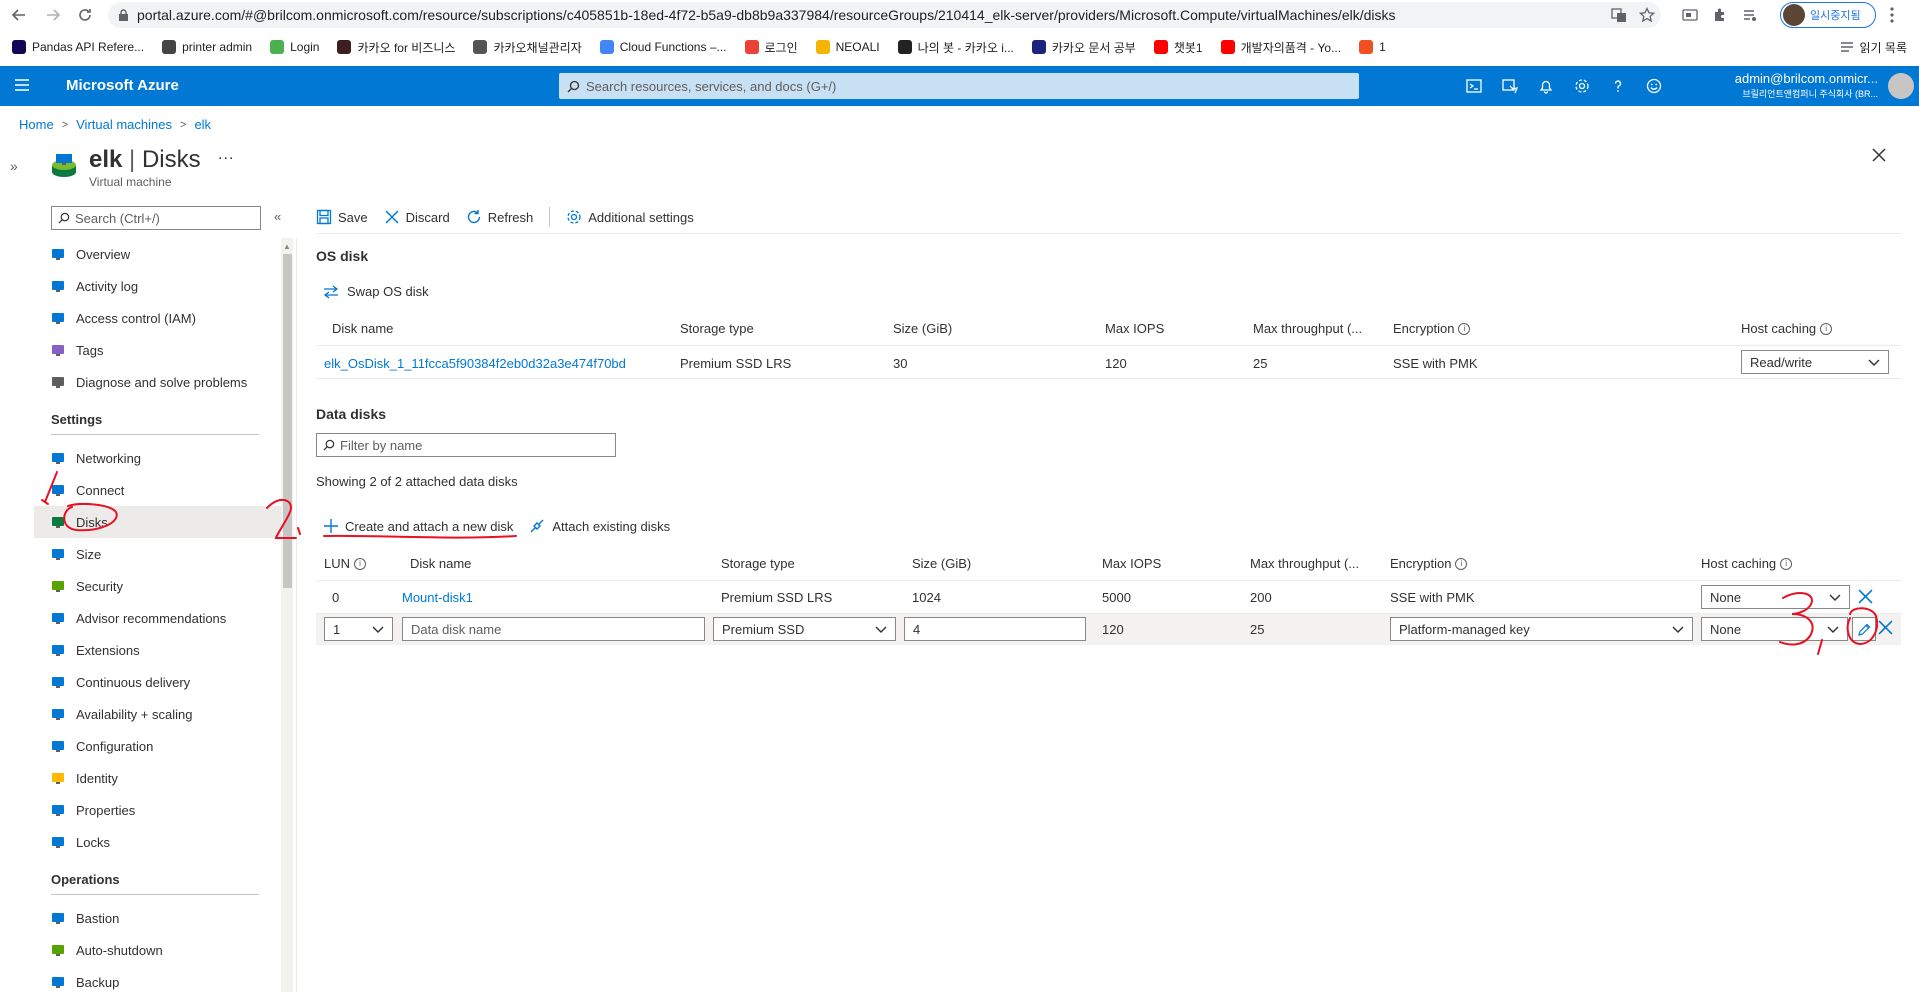 The image size is (1919, 992). What do you see at coordinates (1647, 15) in the screenshot?
I see `star-icon` at bounding box center [1647, 15].